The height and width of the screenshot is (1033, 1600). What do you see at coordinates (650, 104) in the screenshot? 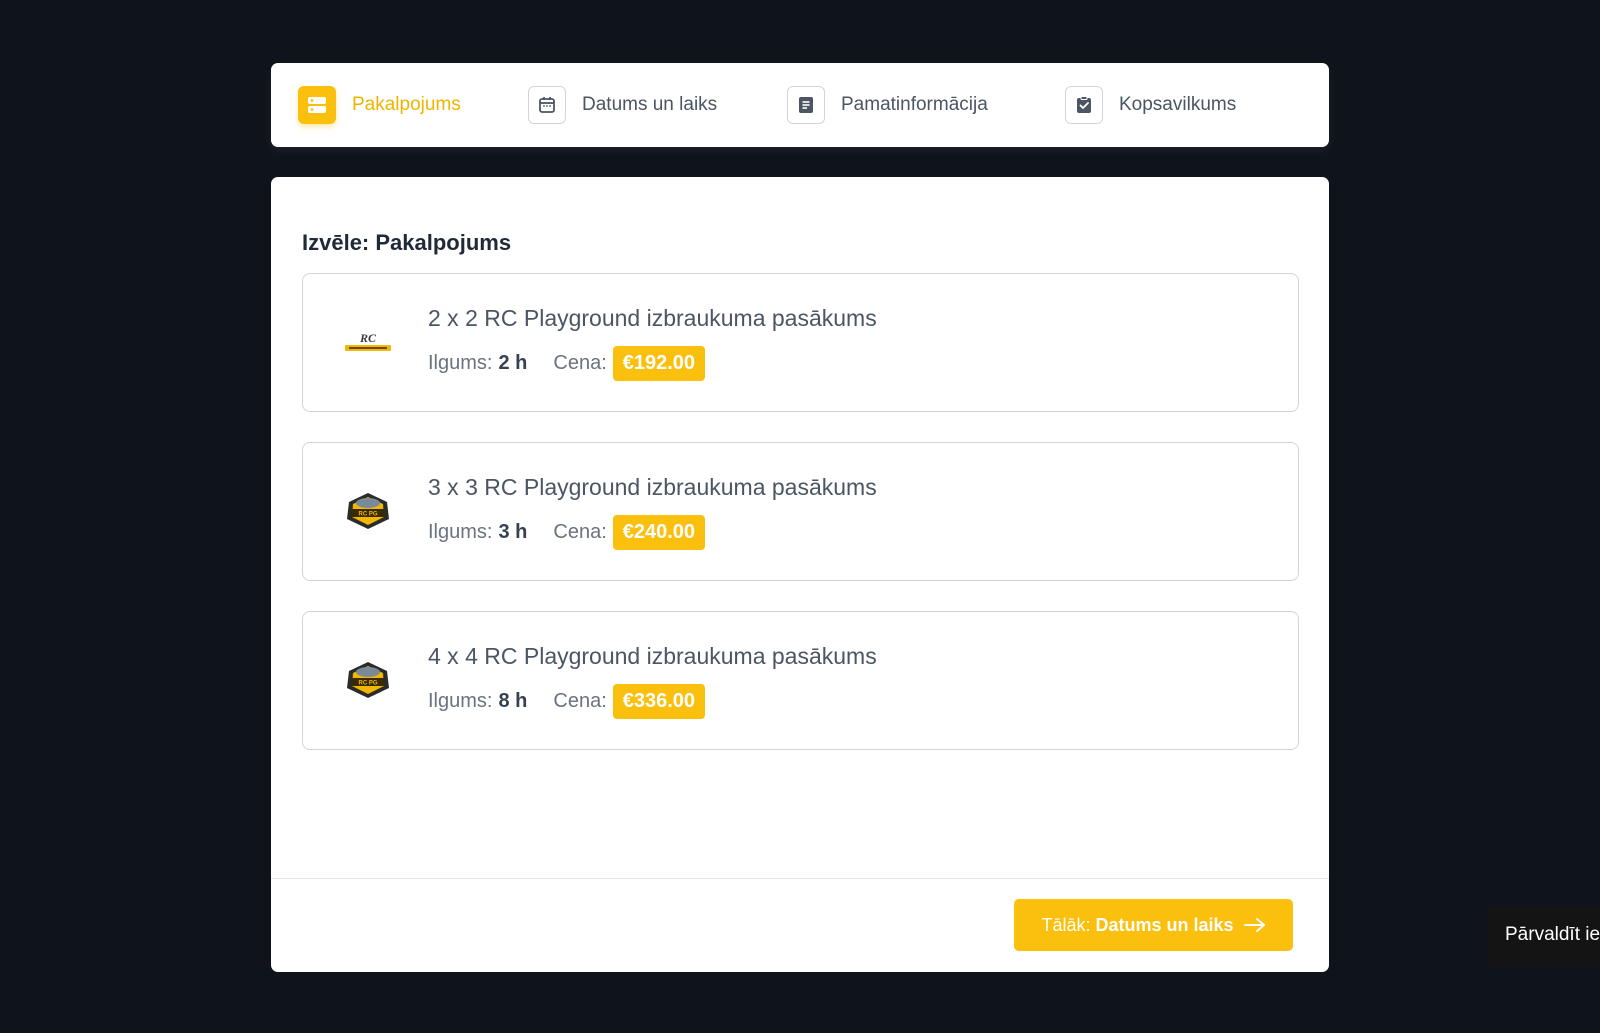
I see `step-date-time-label: Datums un laiks` at bounding box center [650, 104].